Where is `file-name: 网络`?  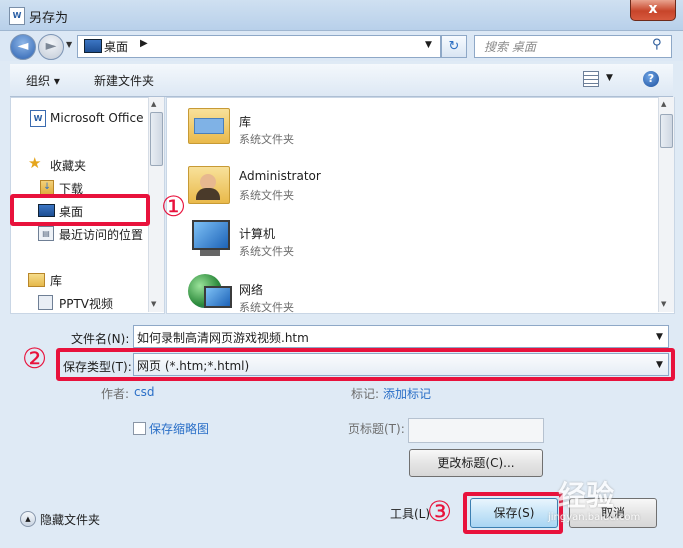
file-name: 网络 is located at coordinates (251, 289).